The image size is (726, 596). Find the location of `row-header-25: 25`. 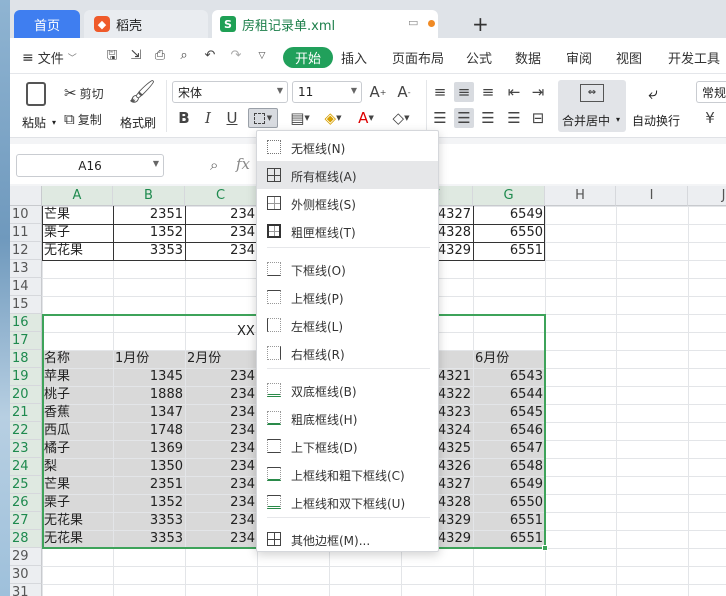

row-header-25: 25 is located at coordinates (26, 485).